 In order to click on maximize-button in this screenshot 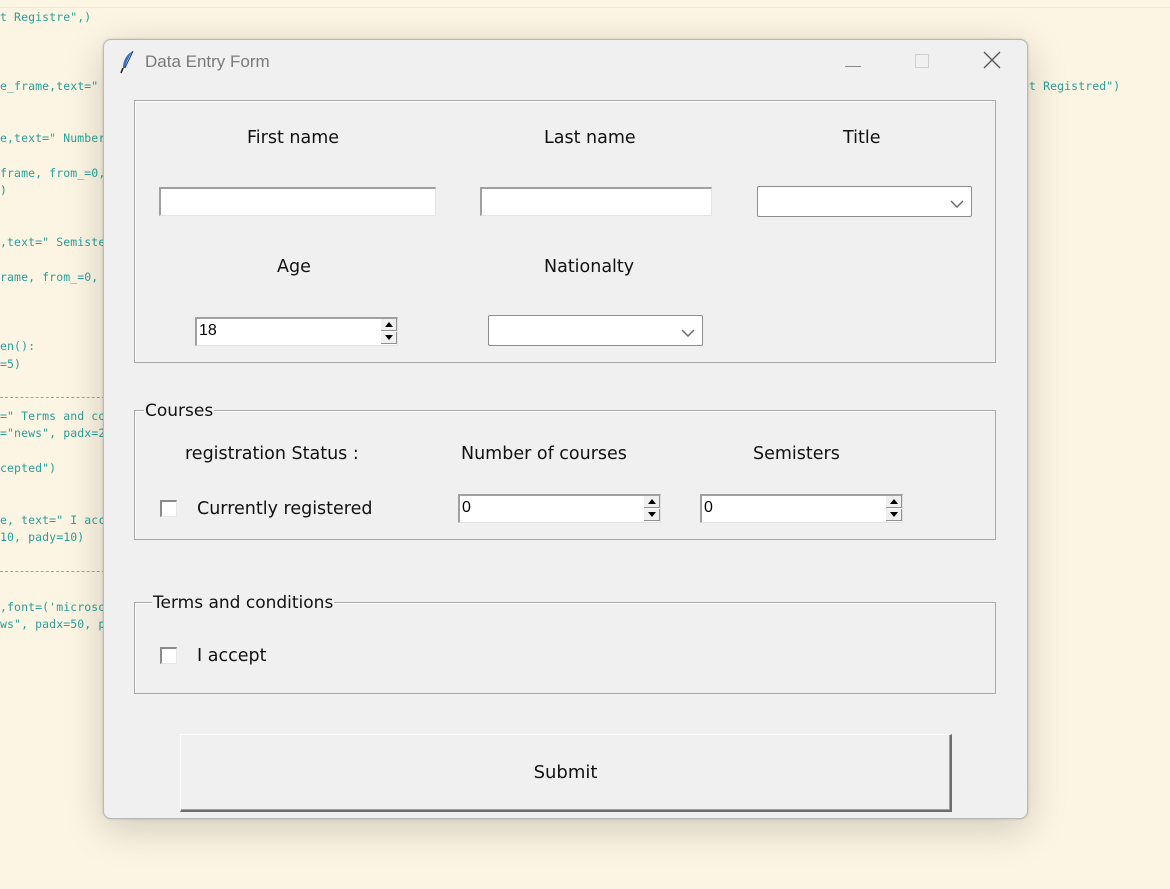, I will do `click(922, 62)`.